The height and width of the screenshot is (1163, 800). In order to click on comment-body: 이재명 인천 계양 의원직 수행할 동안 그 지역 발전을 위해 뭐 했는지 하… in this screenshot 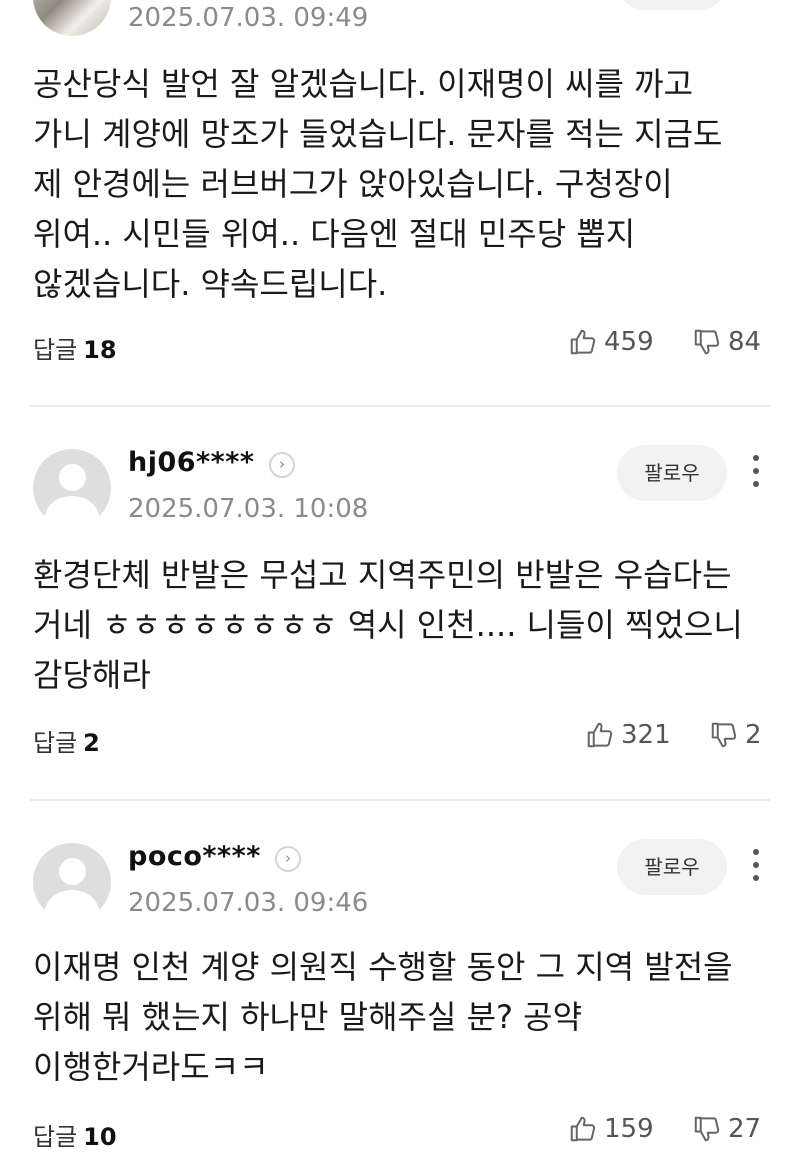, I will do `click(383, 1017)`.